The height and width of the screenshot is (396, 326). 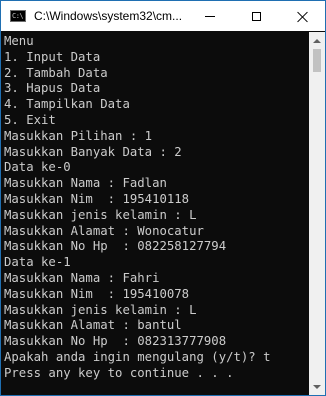 I want to click on console-line: 4. Tampilkan Data, so click(x=67, y=104).